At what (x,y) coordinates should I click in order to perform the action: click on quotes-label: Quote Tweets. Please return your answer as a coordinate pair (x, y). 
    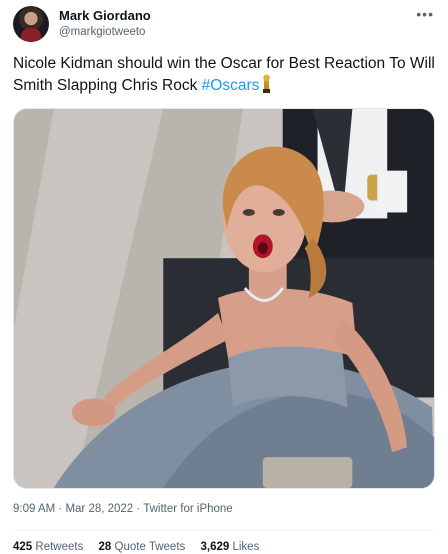
    Looking at the image, I should click on (150, 547).